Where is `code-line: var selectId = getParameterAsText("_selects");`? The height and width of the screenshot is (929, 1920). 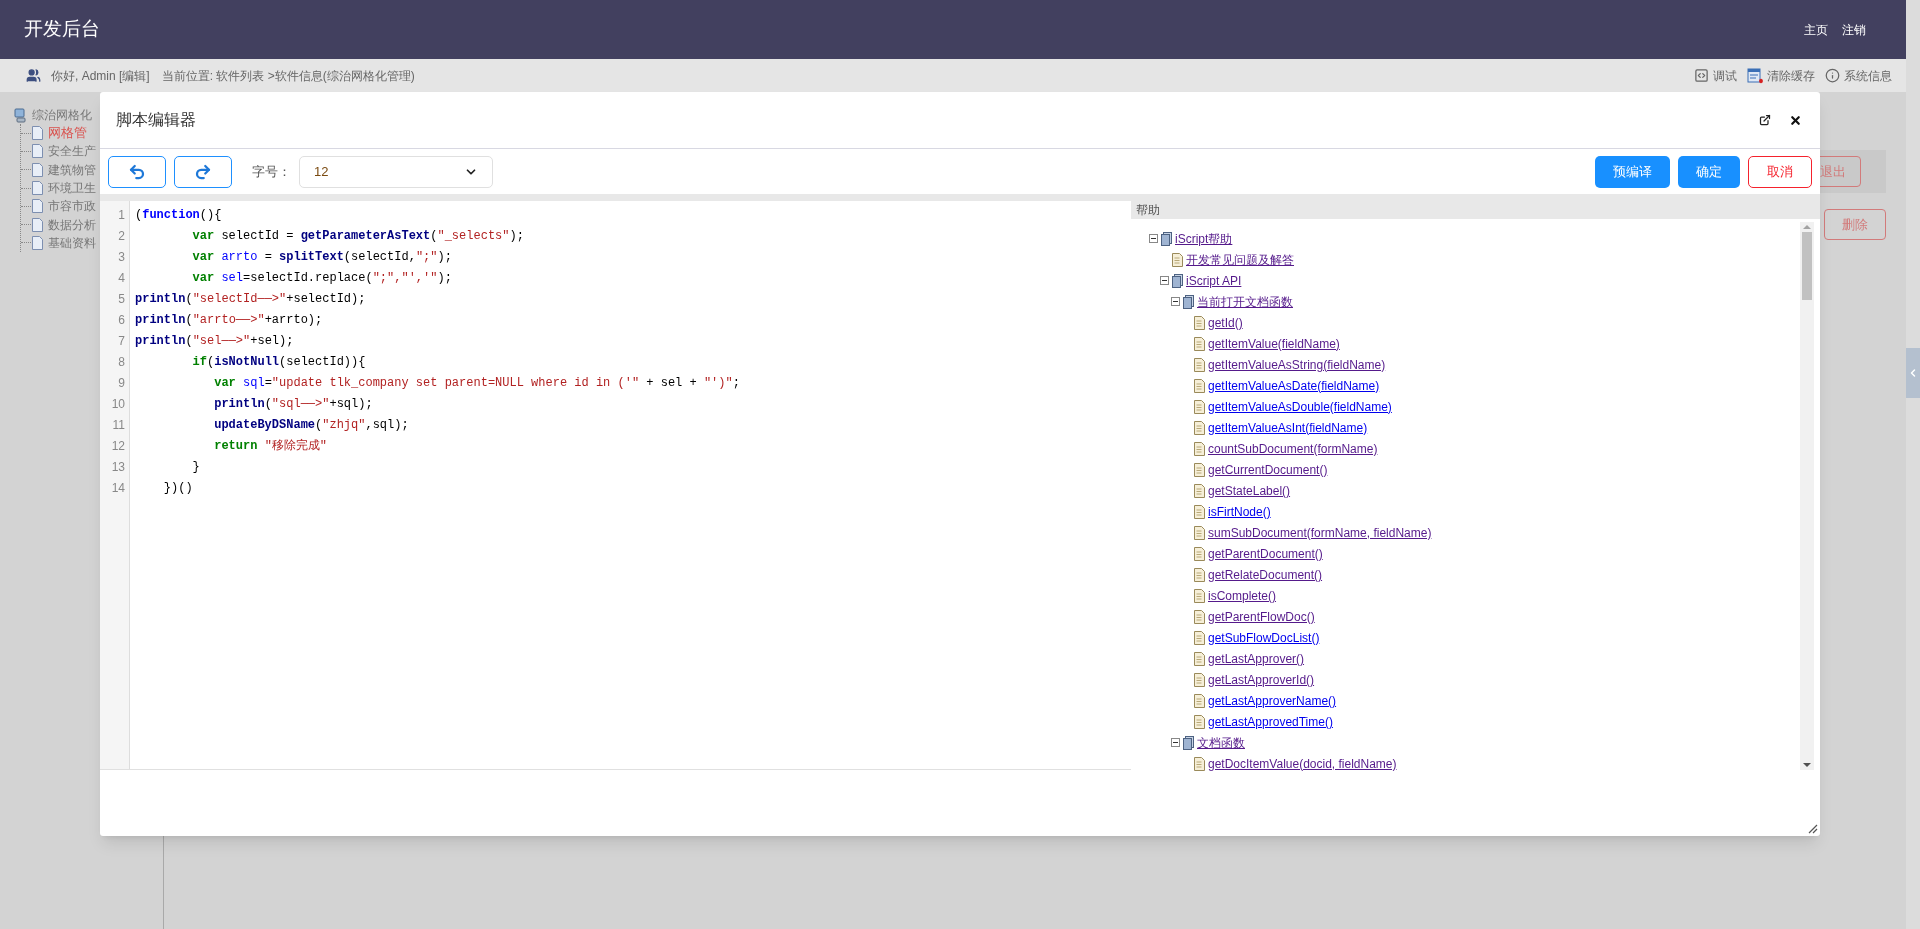 code-line: var selectId = getParameterAsText("_selects"); is located at coordinates (357, 236).